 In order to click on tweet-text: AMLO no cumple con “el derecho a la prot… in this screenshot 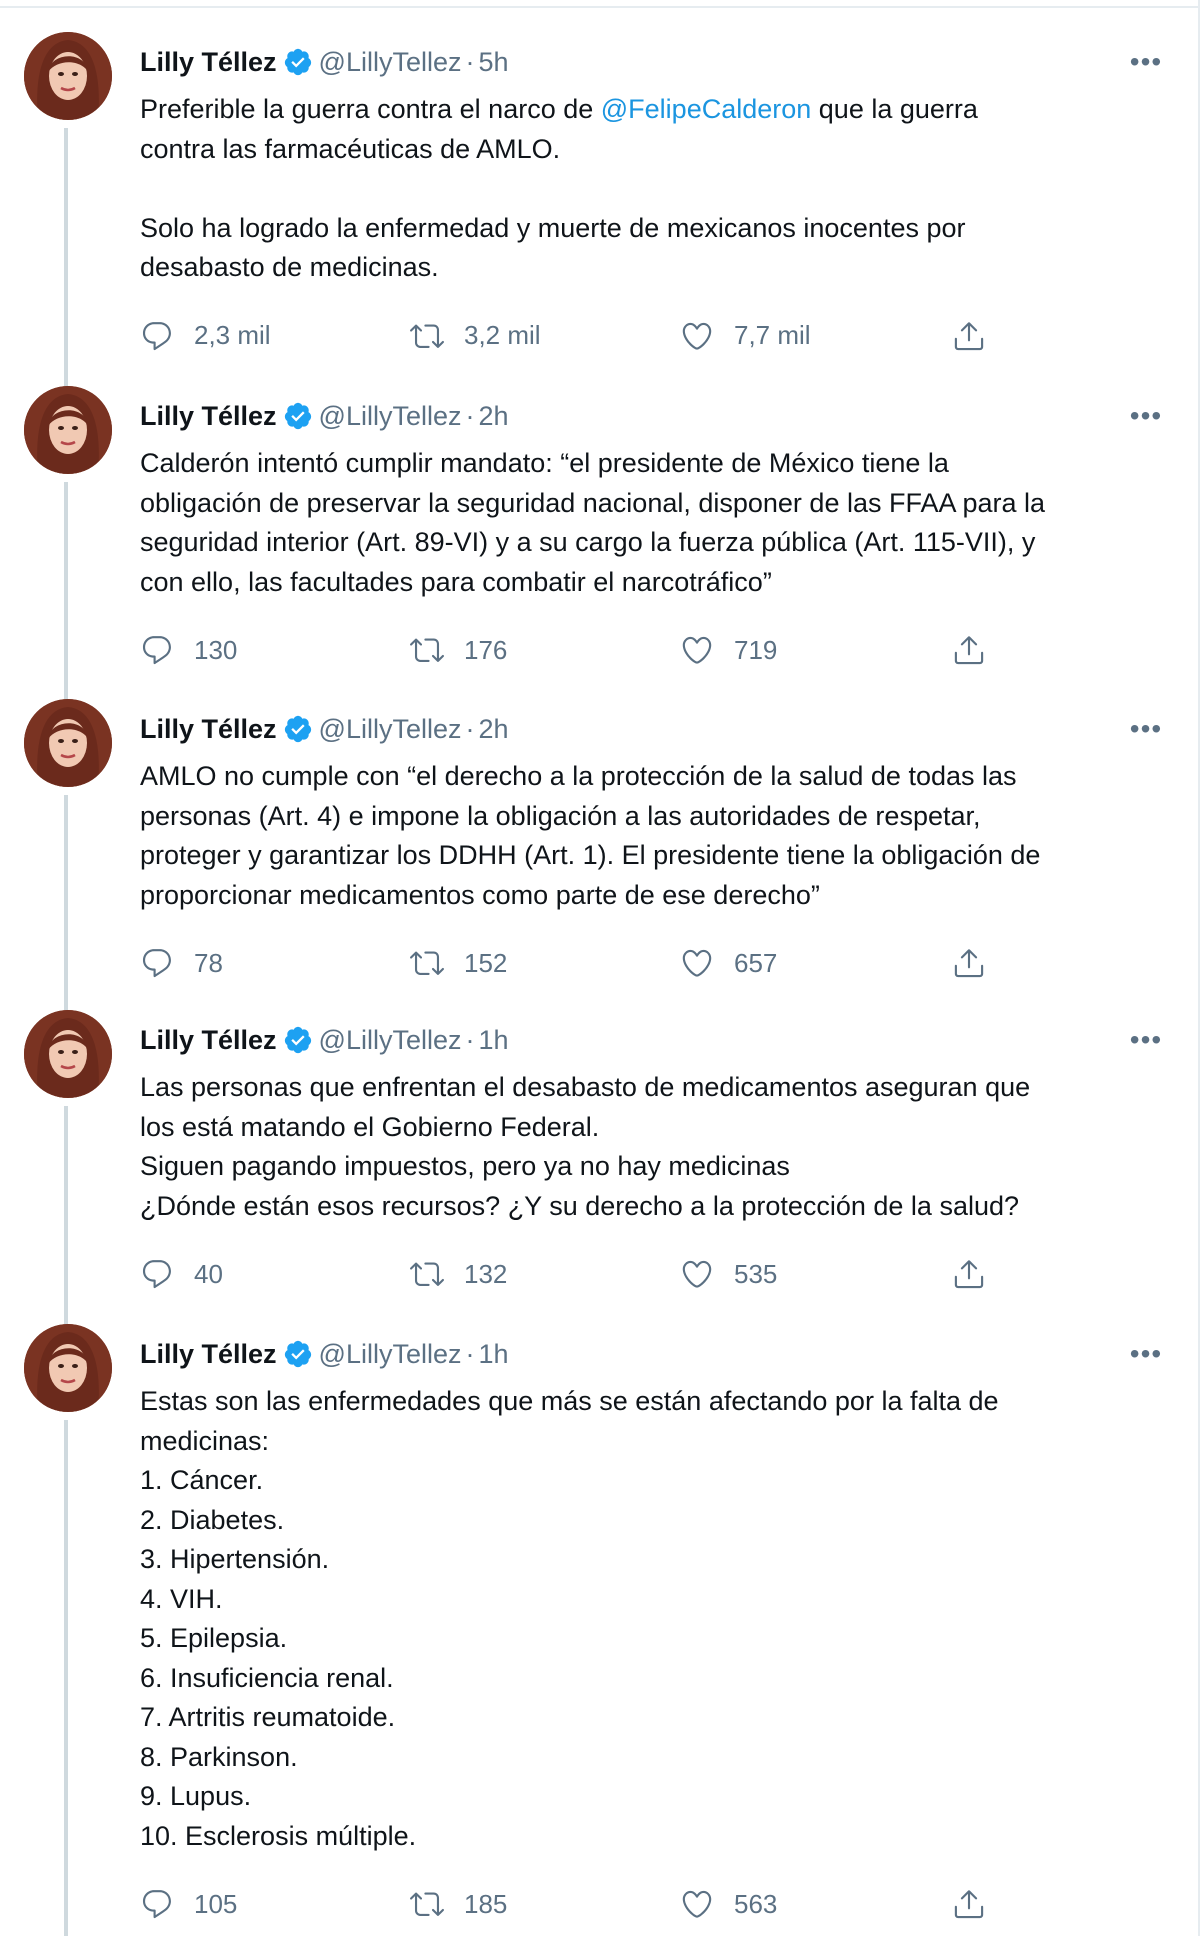, I will do `click(590, 835)`.